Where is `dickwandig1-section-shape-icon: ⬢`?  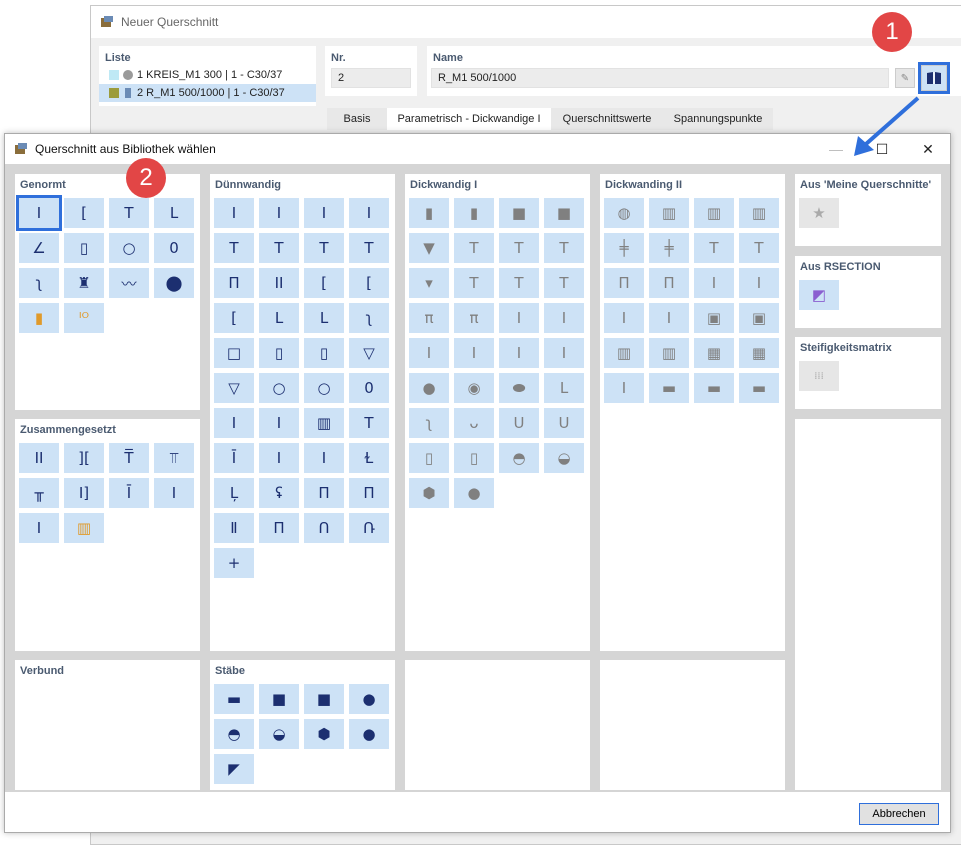 dickwandig1-section-shape-icon: ⬢ is located at coordinates (429, 493).